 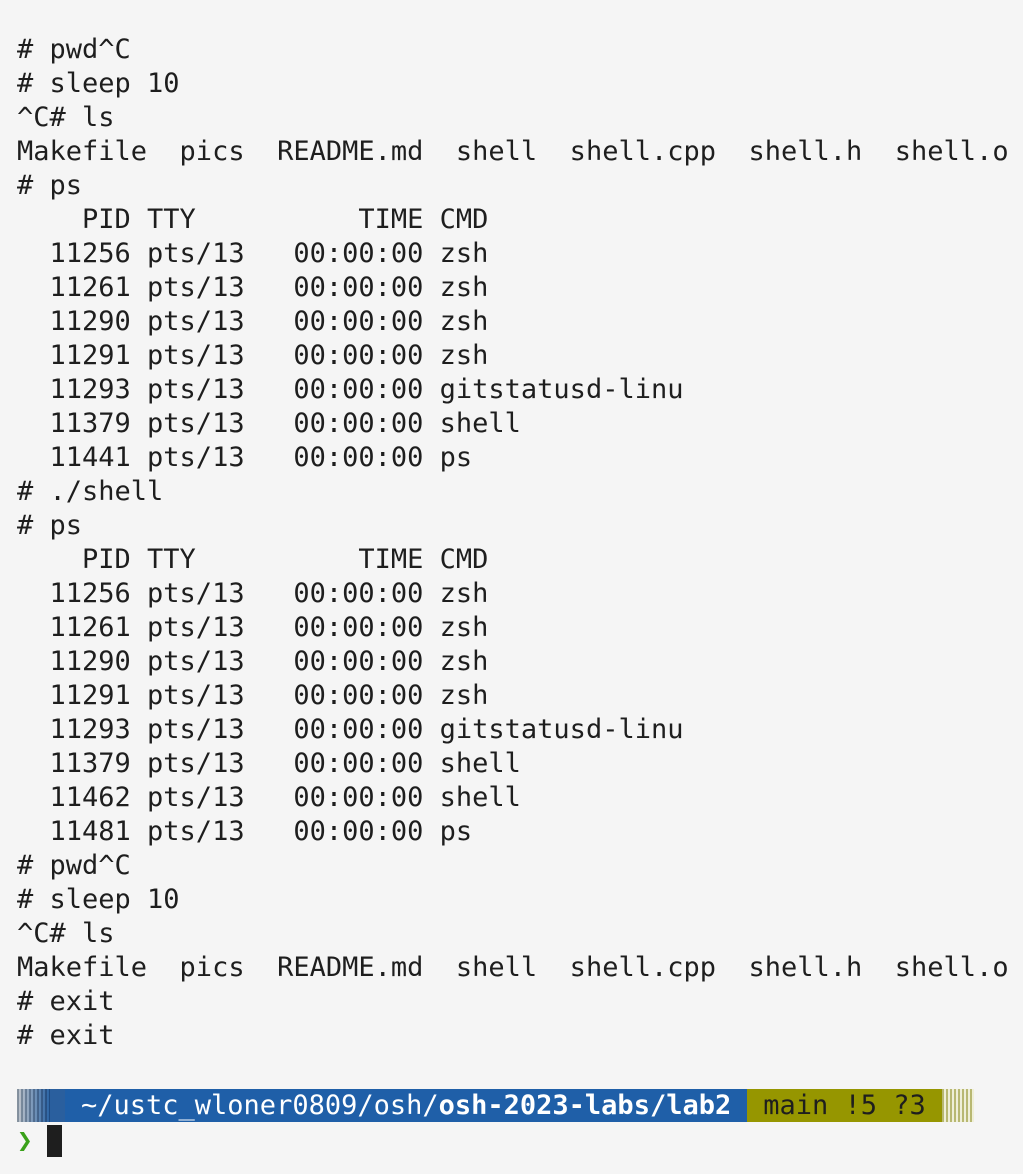 I want to click on text-cursor, so click(x=54, y=1141).